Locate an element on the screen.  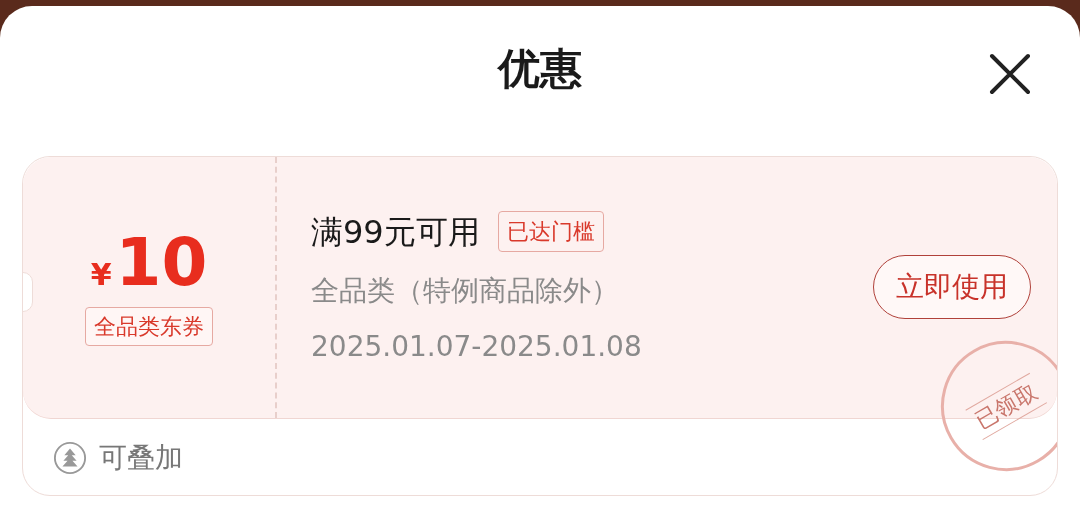
stackable-label: 可叠加 is located at coordinates (141, 458).